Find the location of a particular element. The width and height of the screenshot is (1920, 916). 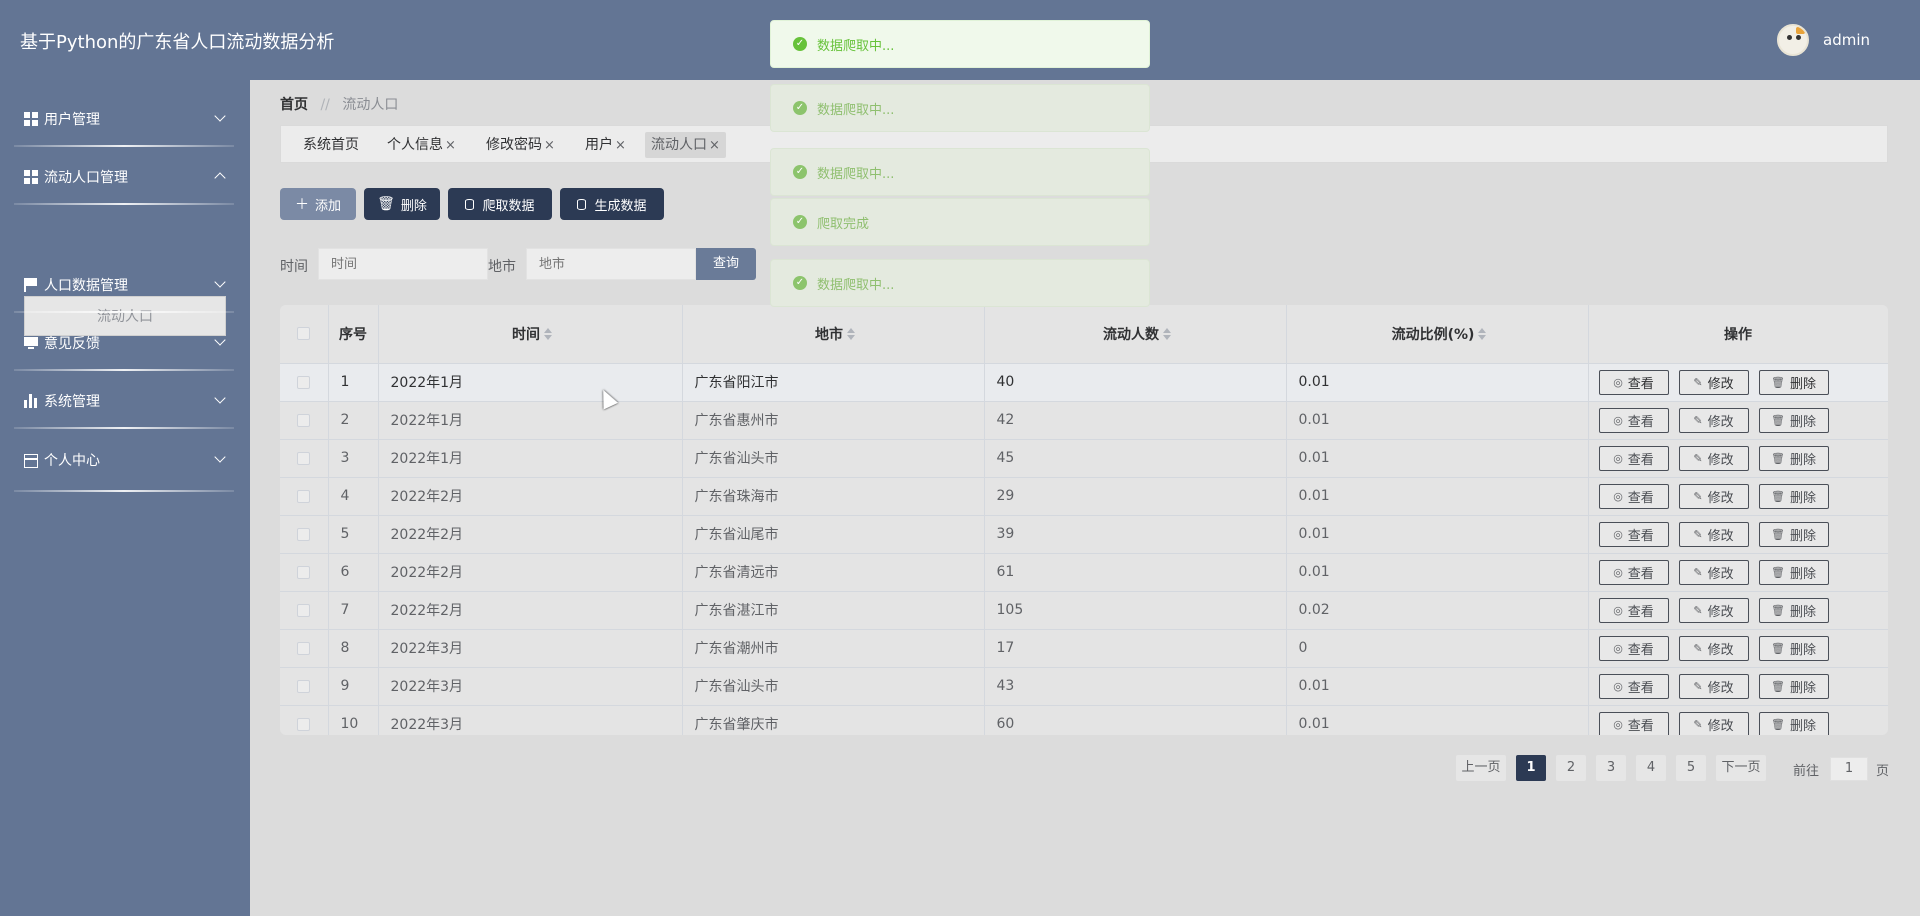

breadcrumb-home: 首页 is located at coordinates (294, 105).